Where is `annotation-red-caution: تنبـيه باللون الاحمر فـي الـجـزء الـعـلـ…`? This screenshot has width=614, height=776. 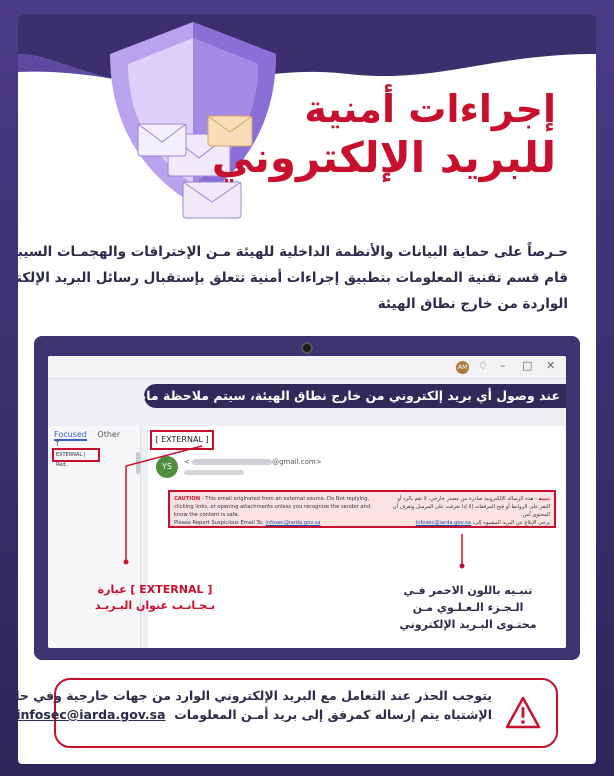
annotation-red-caution: تنبـيه باللون الاحمر فـي الـجـزء الـعـلـ… is located at coordinates (468, 607).